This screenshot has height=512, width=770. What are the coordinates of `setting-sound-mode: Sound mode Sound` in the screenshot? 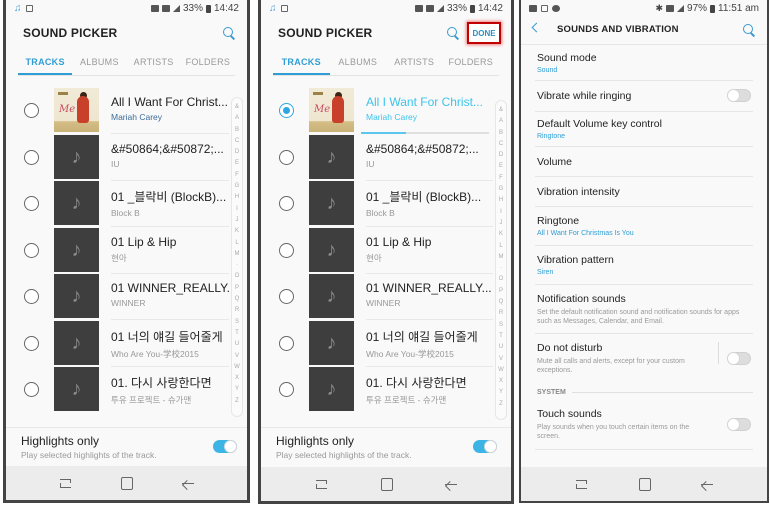 It's located at (644, 63).